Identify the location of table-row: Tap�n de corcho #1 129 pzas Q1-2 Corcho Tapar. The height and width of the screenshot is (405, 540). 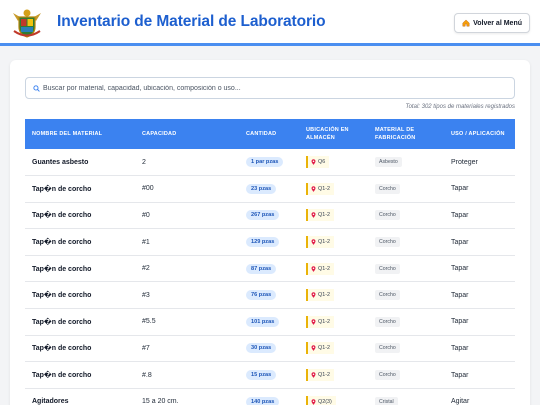
(270, 242).